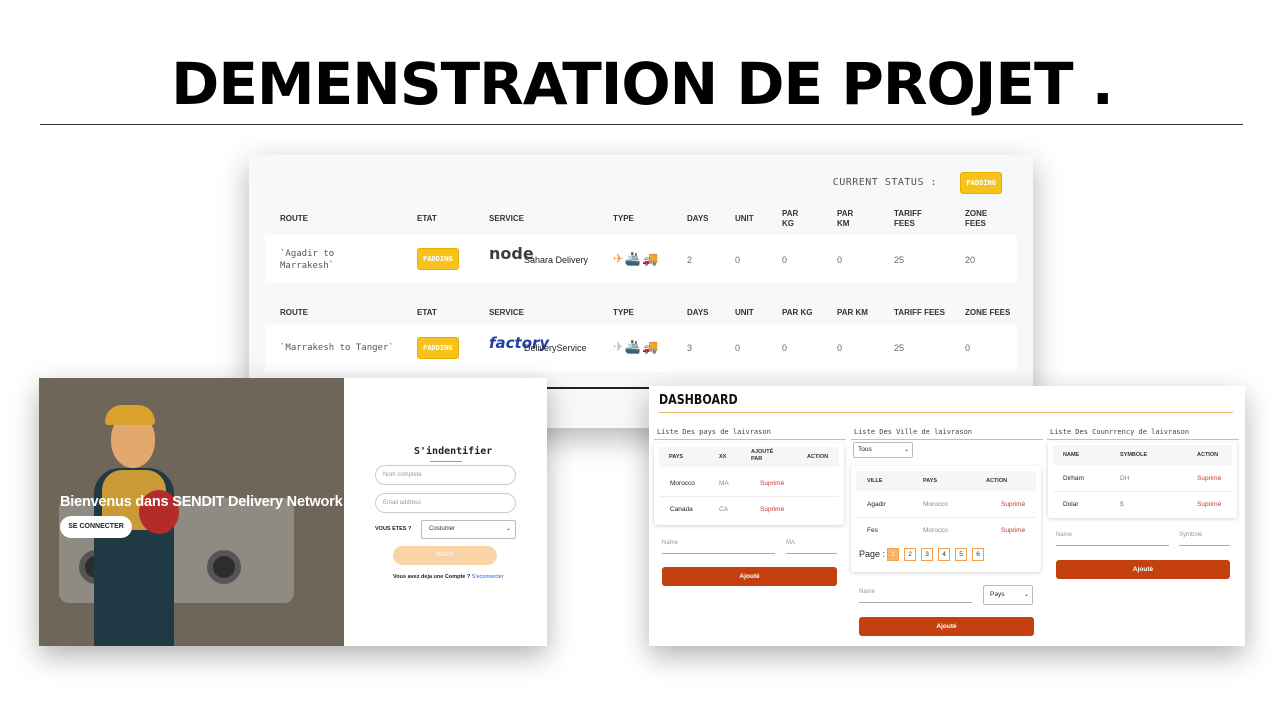 Image resolution: width=1284 pixels, height=721 pixels. I want to click on col-name: NAME, so click(1071, 455).